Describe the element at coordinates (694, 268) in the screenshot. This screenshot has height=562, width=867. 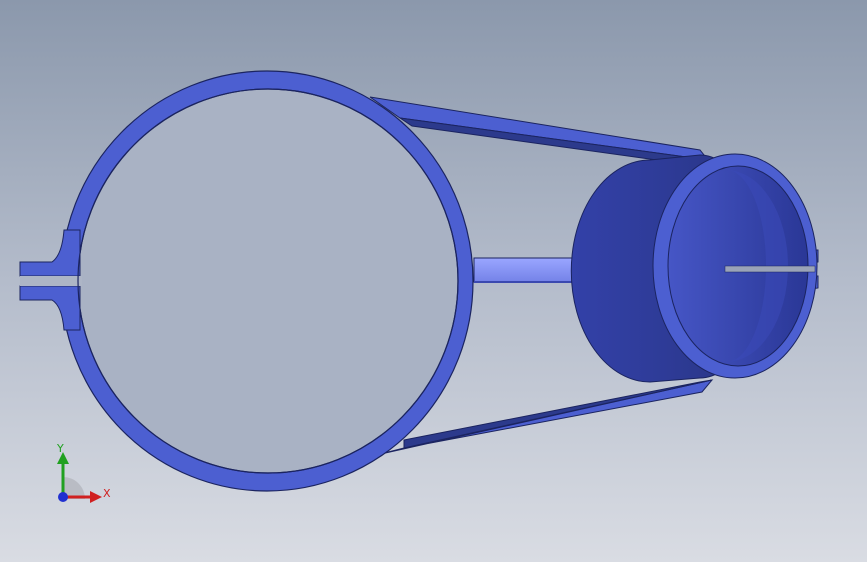
I see `small-cylinder` at that location.